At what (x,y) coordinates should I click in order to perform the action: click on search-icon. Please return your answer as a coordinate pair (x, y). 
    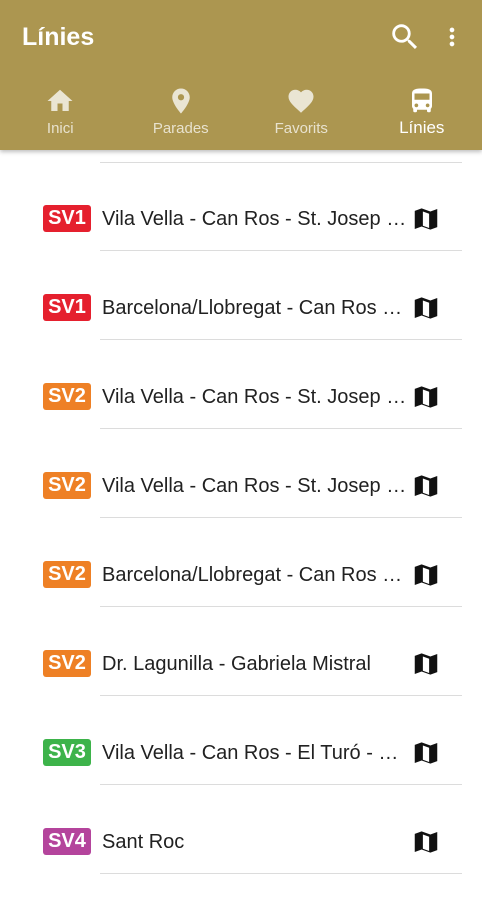
    Looking at the image, I should click on (405, 37).